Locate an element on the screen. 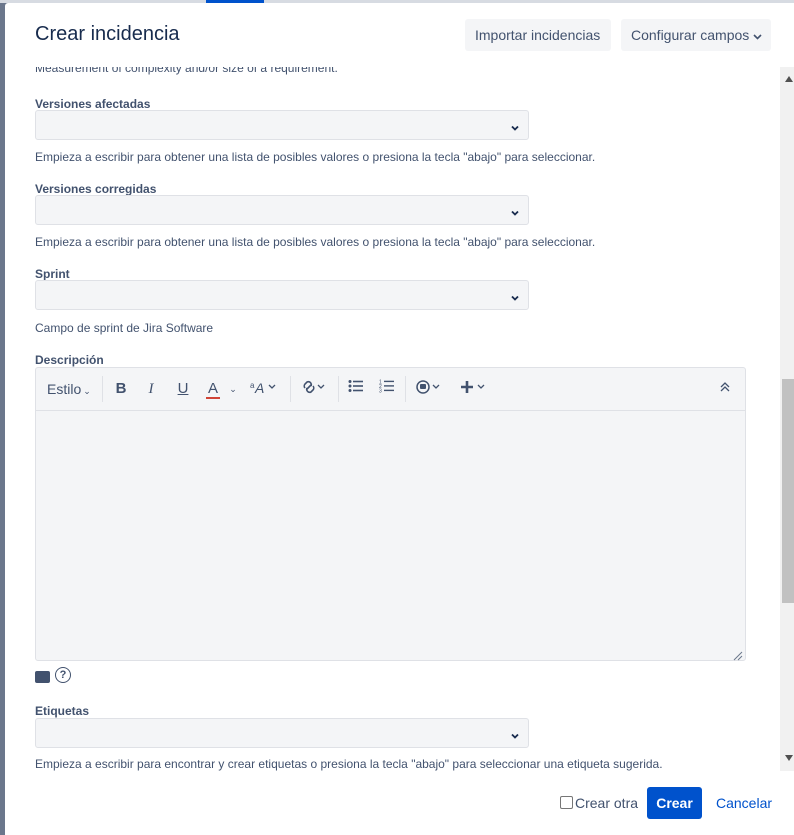  sprint-label: Sprint is located at coordinates (52, 274).